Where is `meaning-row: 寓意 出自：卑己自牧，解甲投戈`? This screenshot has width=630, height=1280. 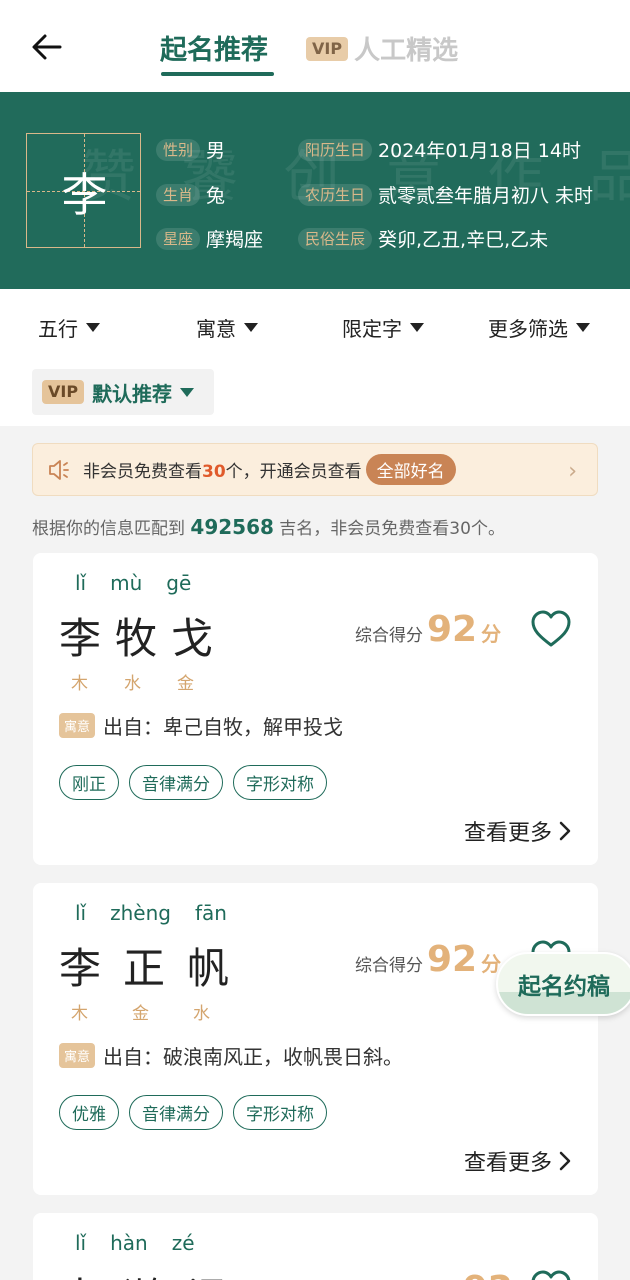 meaning-row: 寓意 出自：卑己自牧，解甲投戈 is located at coordinates (201, 725).